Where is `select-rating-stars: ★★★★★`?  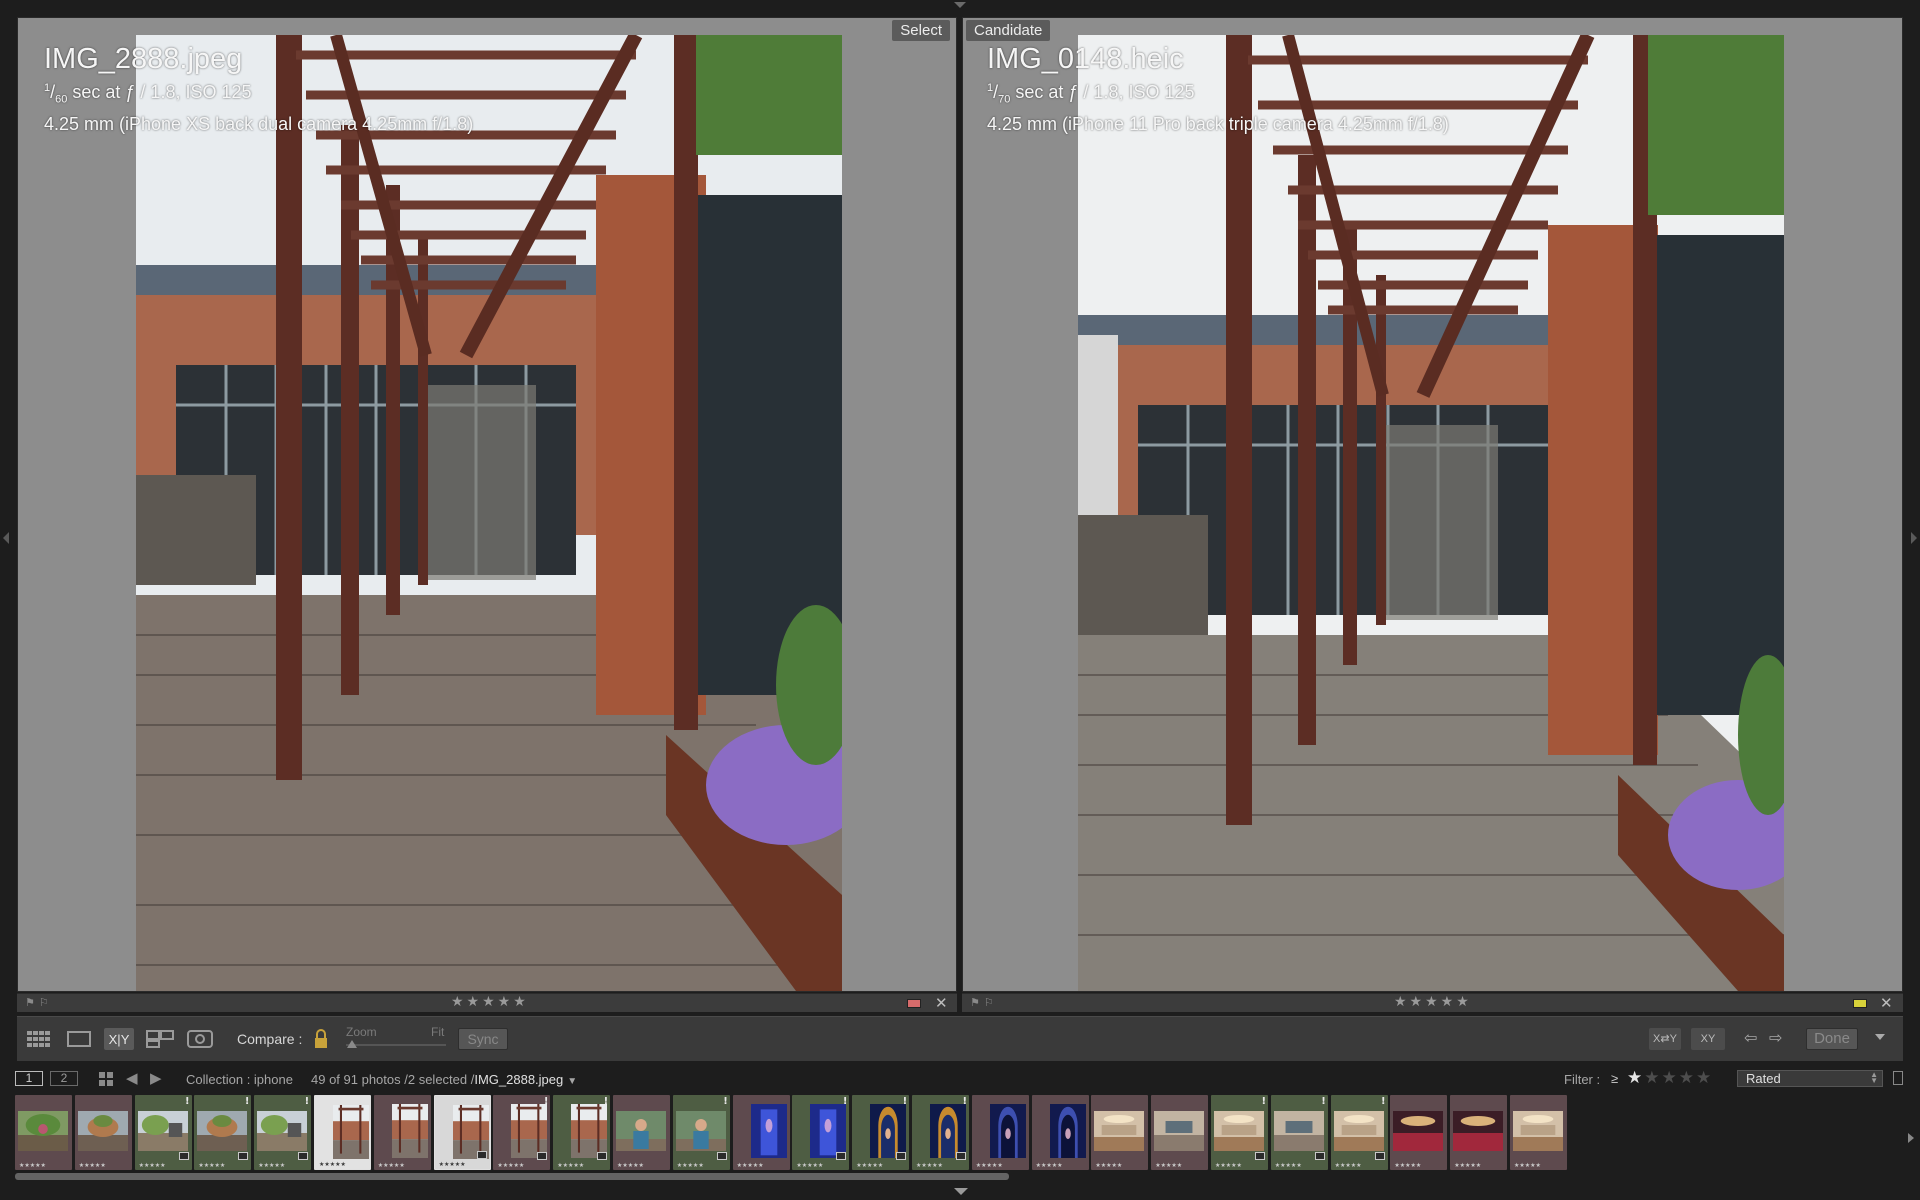 select-rating-stars: ★★★★★ is located at coordinates (490, 1002).